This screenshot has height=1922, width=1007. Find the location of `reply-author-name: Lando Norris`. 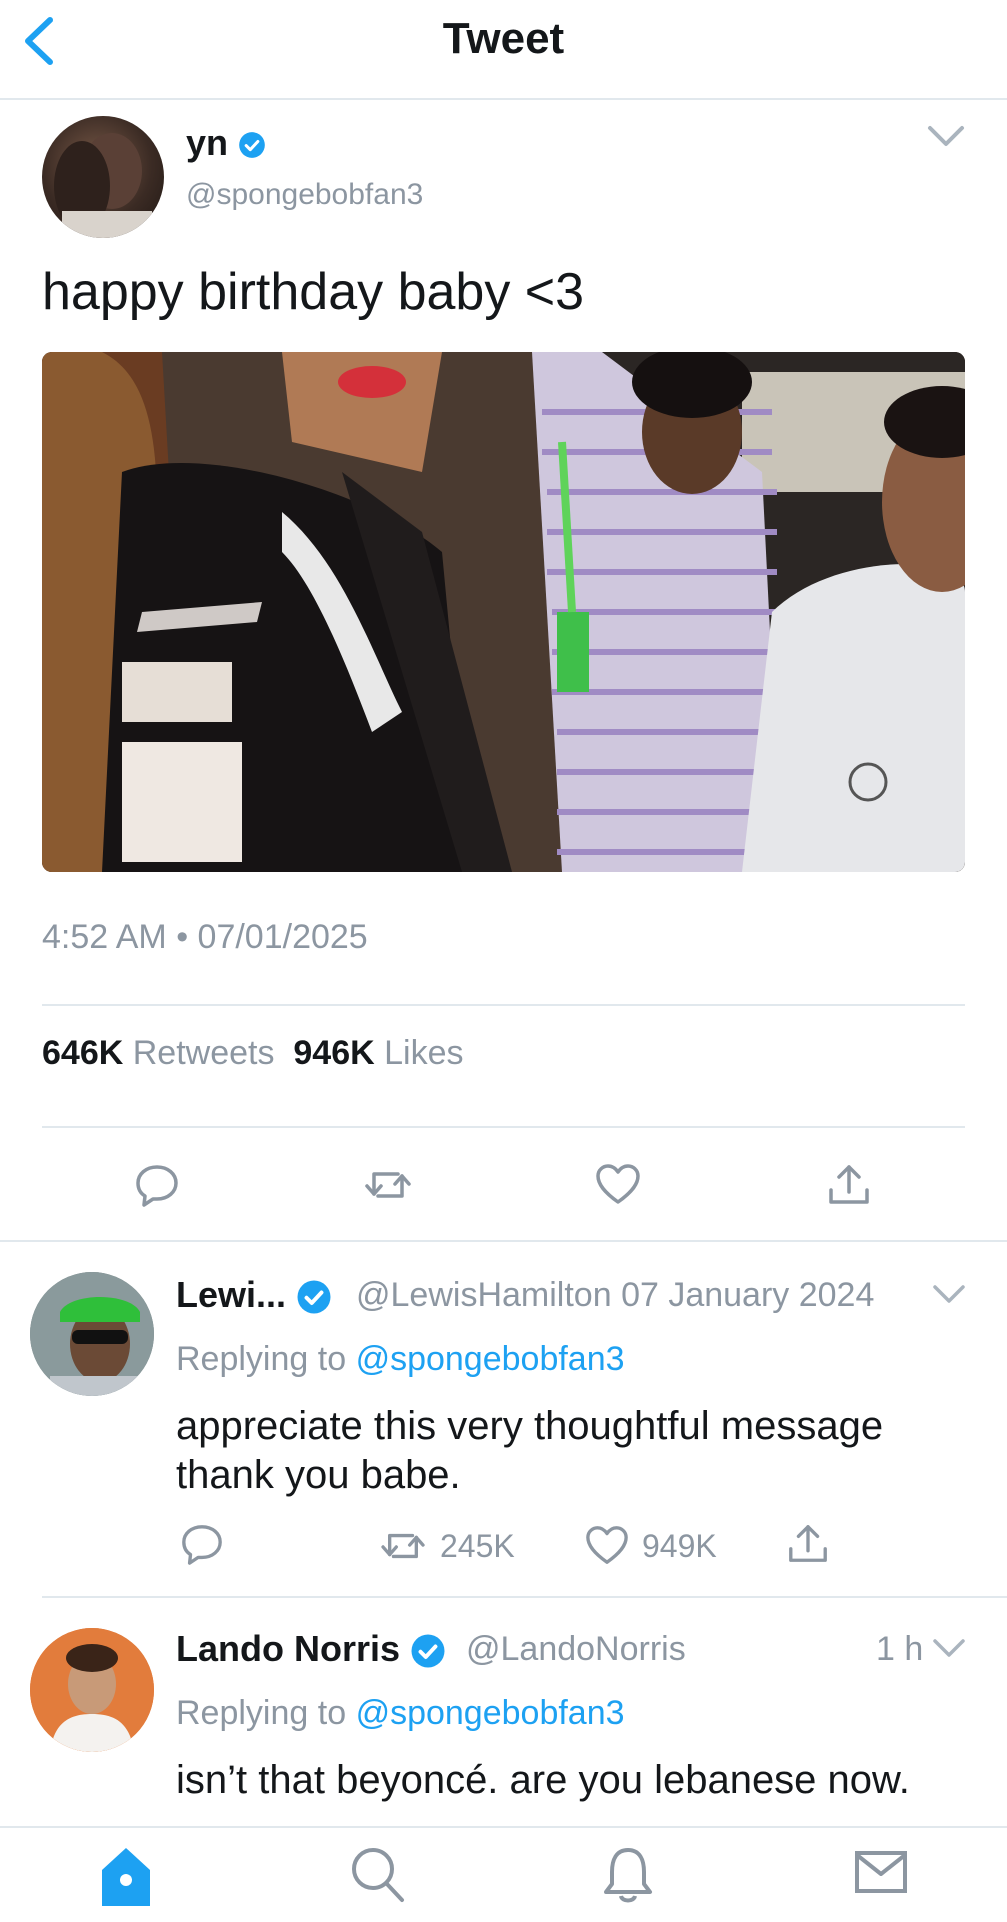

reply-author-name: Lando Norris is located at coordinates (311, 1649).